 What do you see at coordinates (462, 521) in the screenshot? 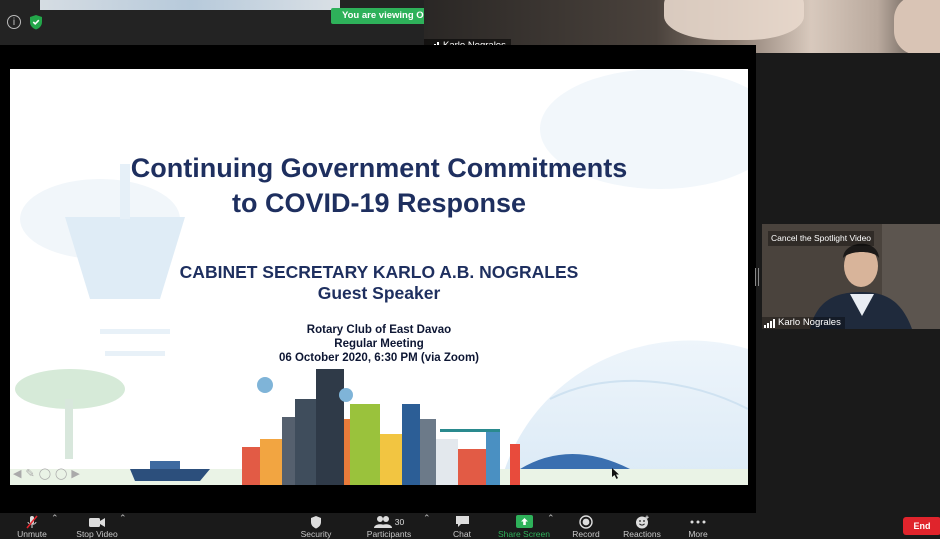
I see `chat-bubble-icon` at bounding box center [462, 521].